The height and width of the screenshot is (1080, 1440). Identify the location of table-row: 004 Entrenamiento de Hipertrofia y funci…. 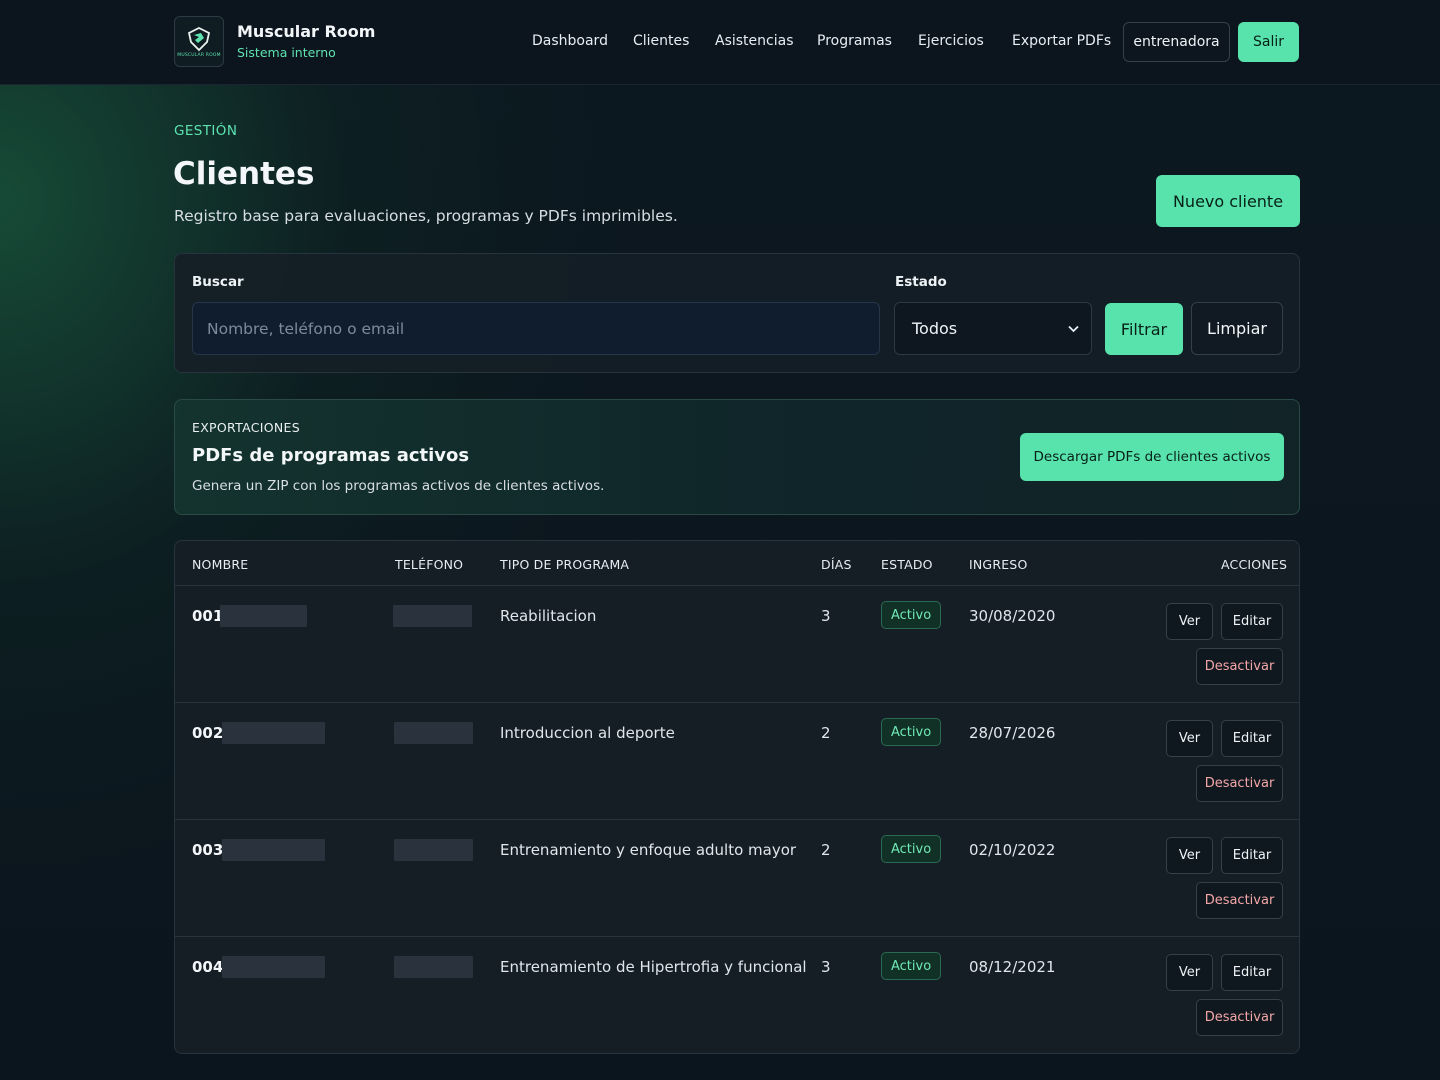
(737, 995).